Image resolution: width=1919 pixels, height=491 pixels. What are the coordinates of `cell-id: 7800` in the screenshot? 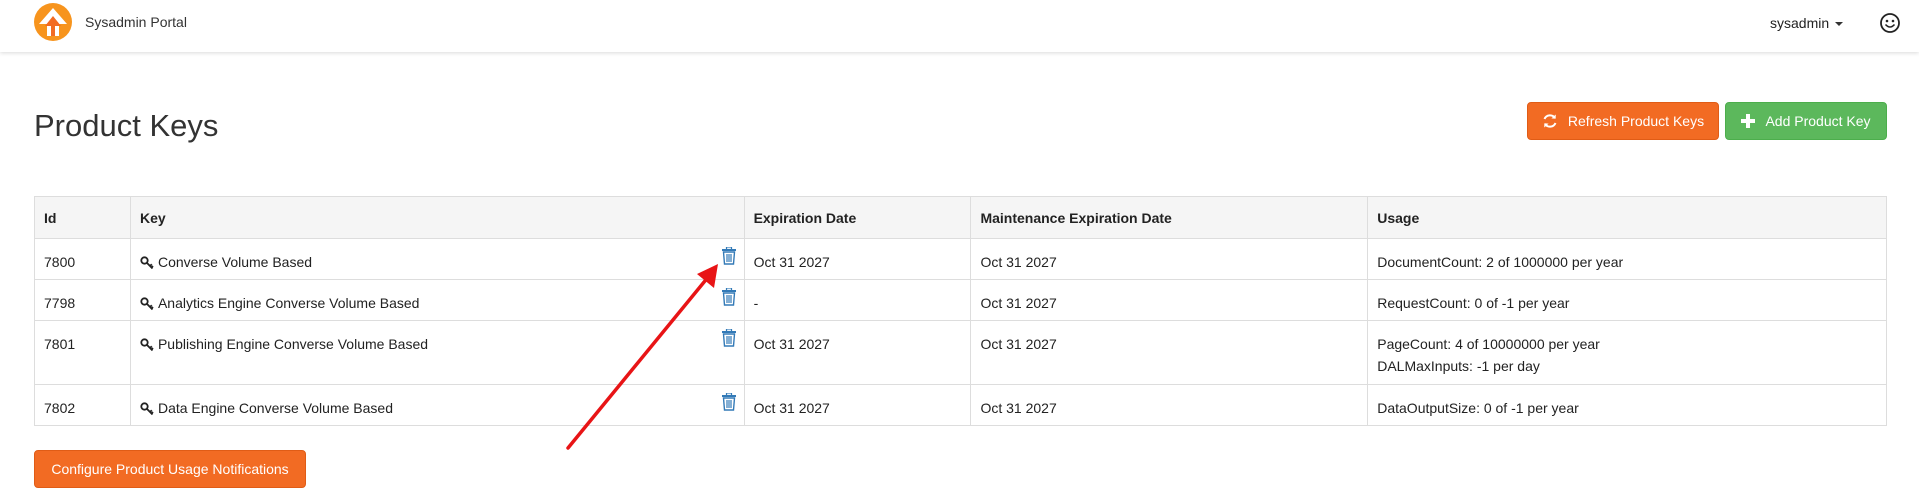 It's located at (82, 259).